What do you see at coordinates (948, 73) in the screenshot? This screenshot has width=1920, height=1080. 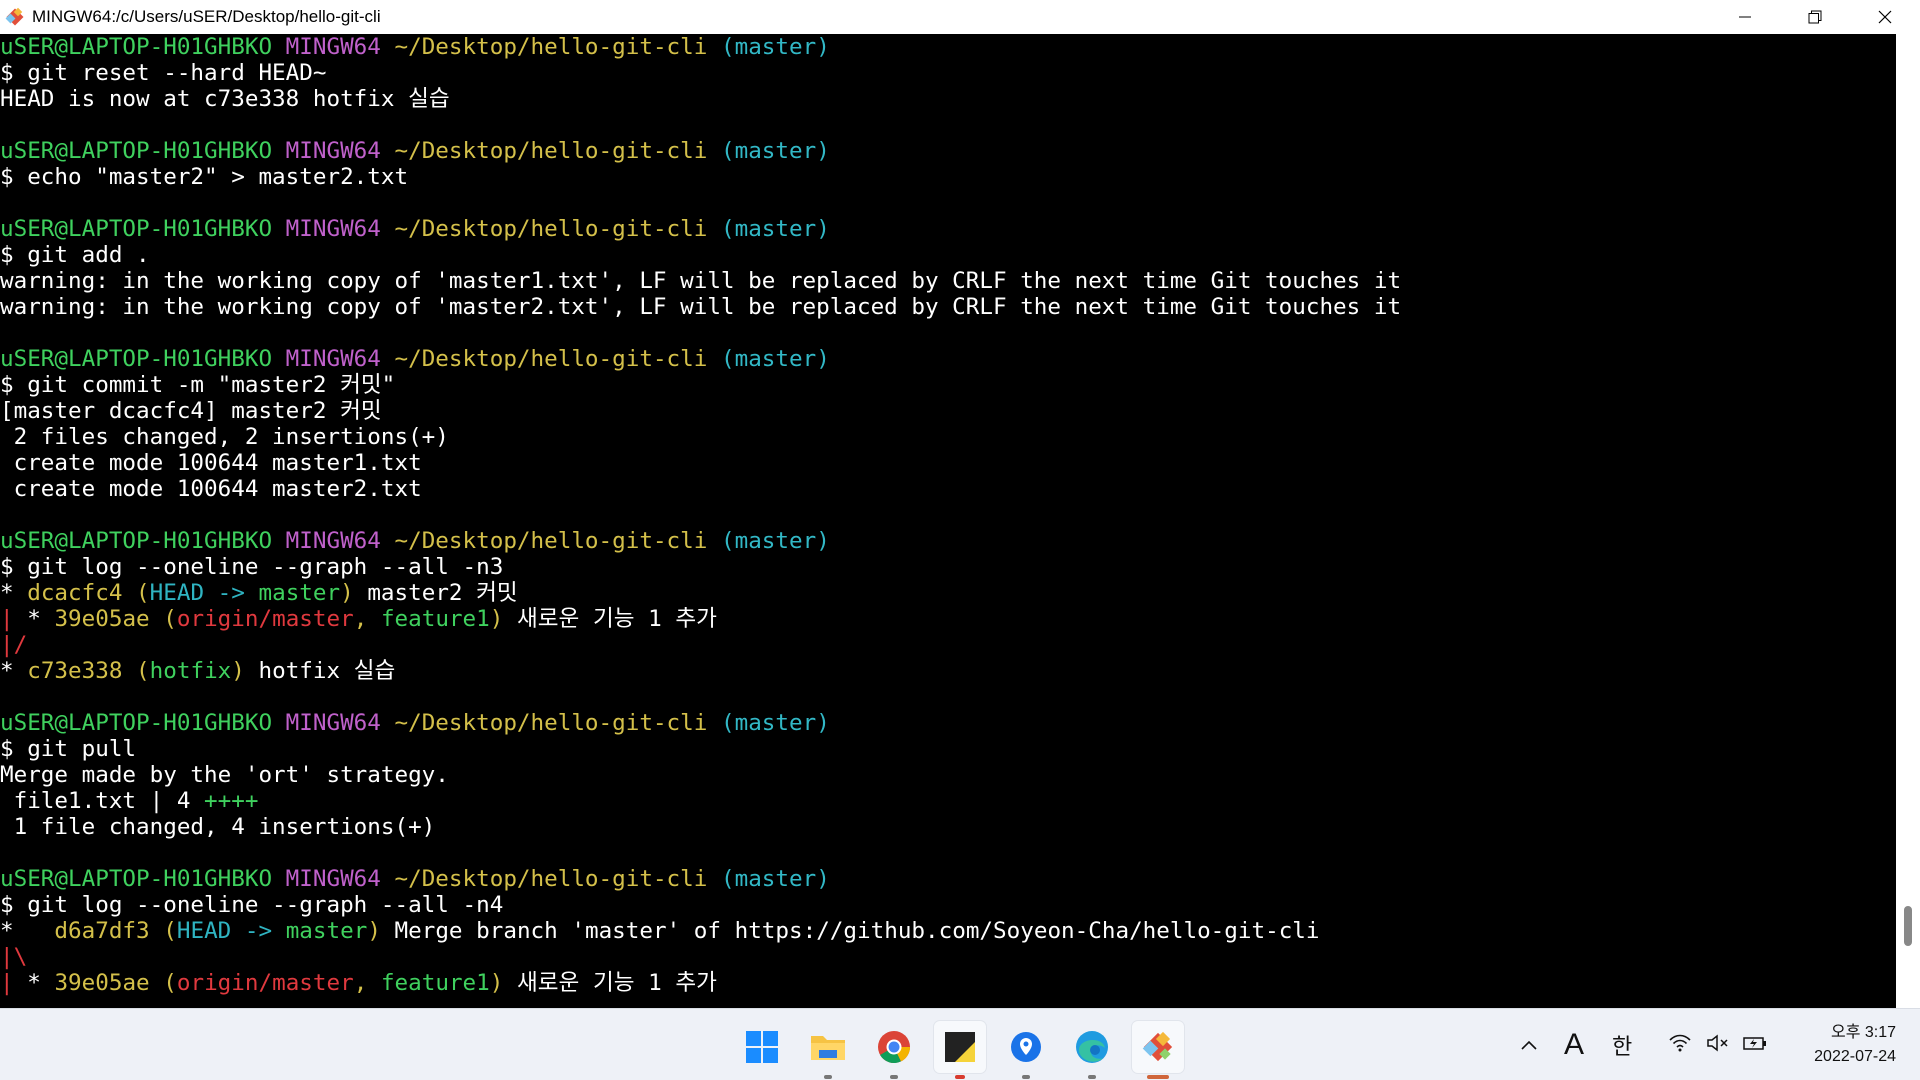 I see `output-line: $ git reset --hard HEAD~` at bounding box center [948, 73].